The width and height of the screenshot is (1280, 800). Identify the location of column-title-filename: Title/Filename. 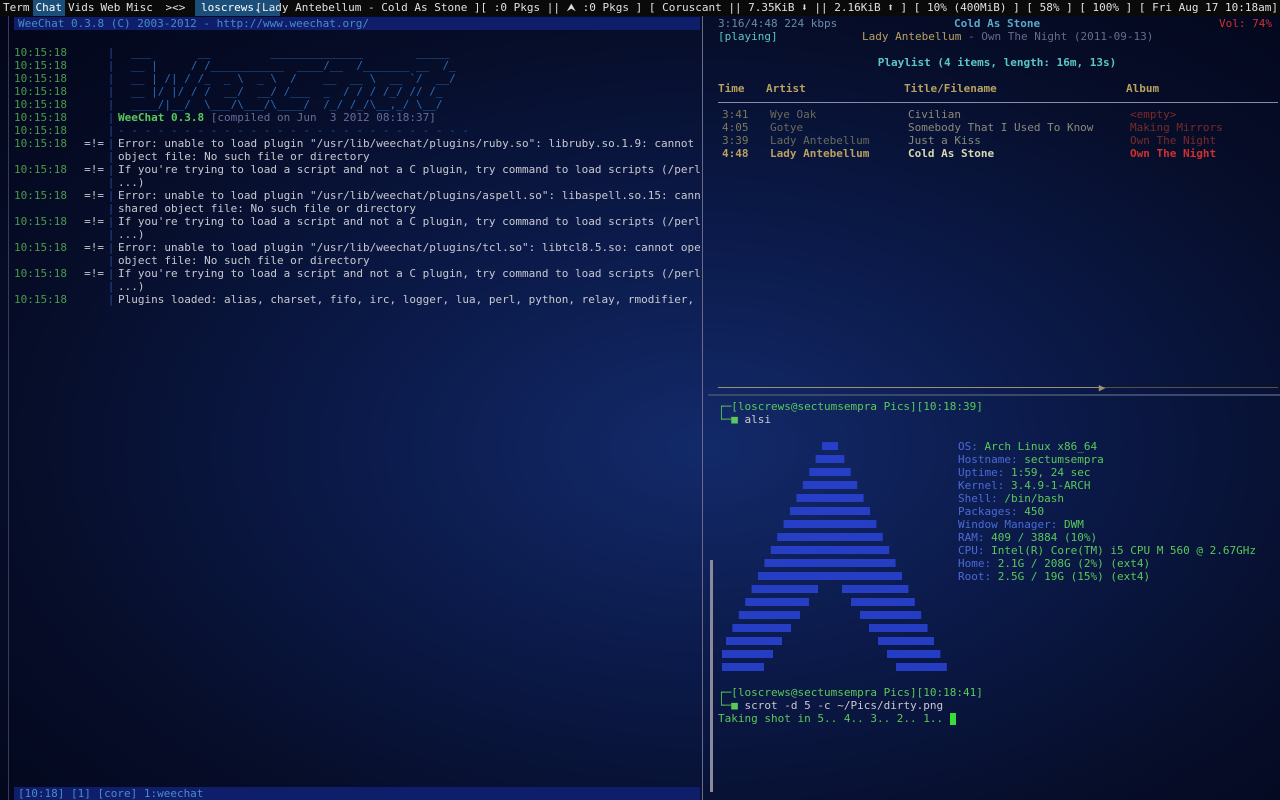
(950, 88).